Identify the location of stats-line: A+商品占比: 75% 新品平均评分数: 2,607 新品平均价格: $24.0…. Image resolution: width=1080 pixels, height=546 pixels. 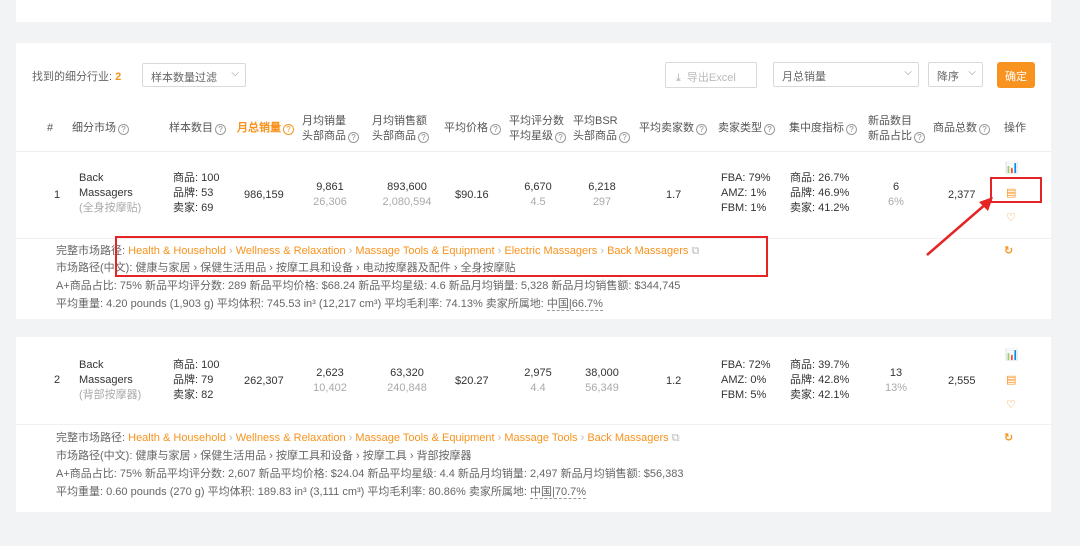
(370, 474).